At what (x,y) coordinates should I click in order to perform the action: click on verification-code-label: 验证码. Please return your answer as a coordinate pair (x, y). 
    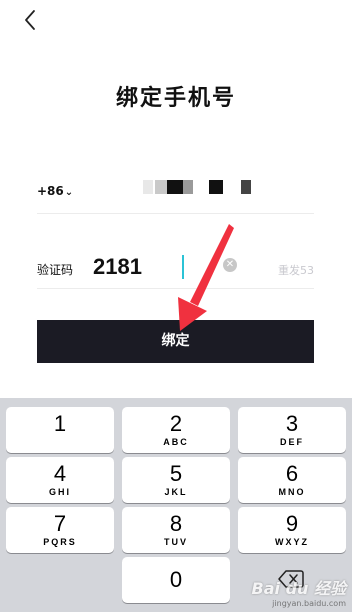
    Looking at the image, I should click on (55, 270).